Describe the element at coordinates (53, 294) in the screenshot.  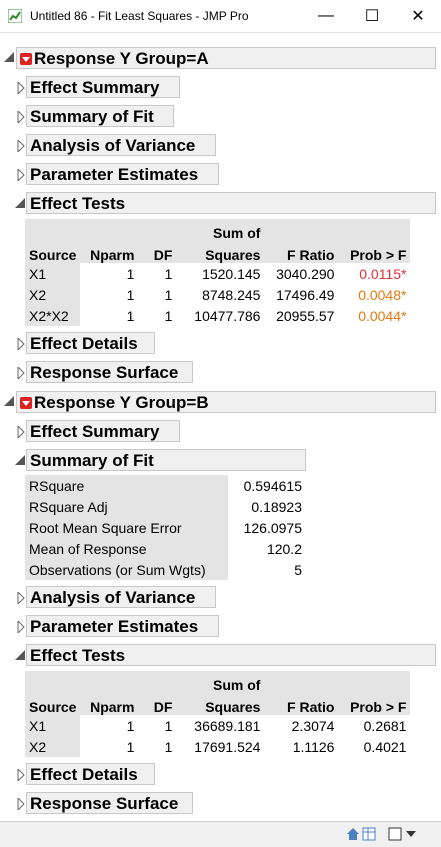
I see `cell-source: X2` at that location.